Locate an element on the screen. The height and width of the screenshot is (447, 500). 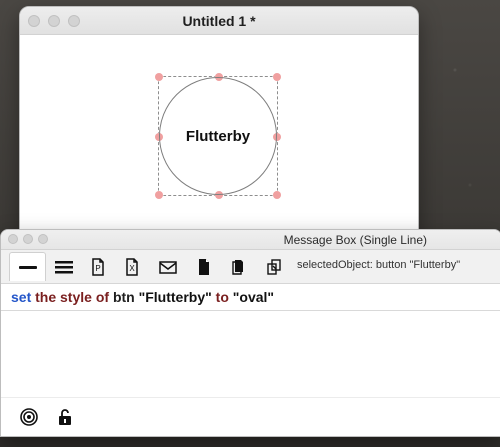
unlock-button is located at coordinates (65, 417).